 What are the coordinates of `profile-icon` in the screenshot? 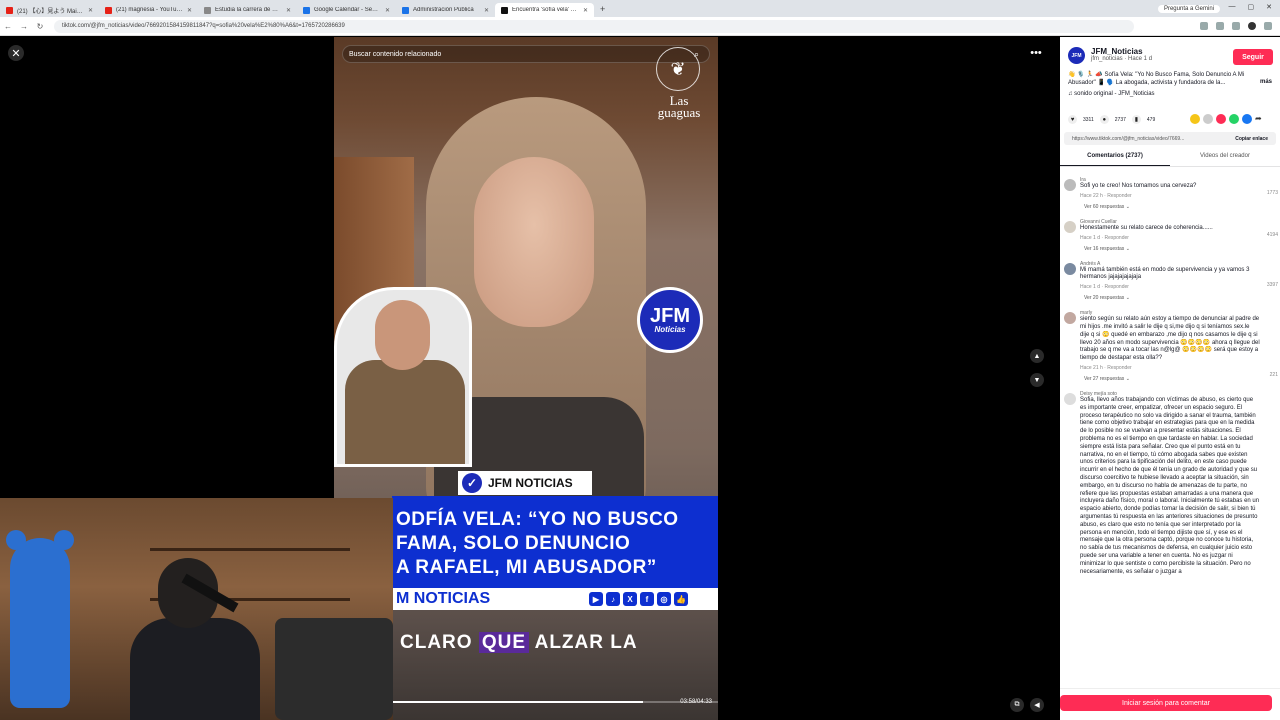 It's located at (1252, 26).